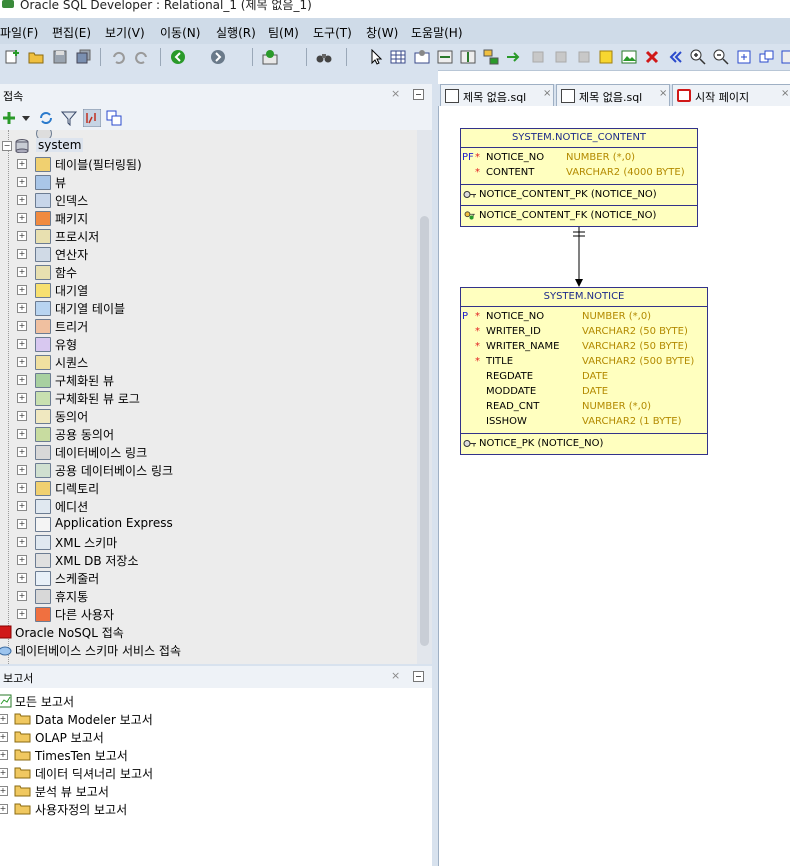  Describe the element at coordinates (445, 57) in the screenshot. I see `split-table-icon` at that location.